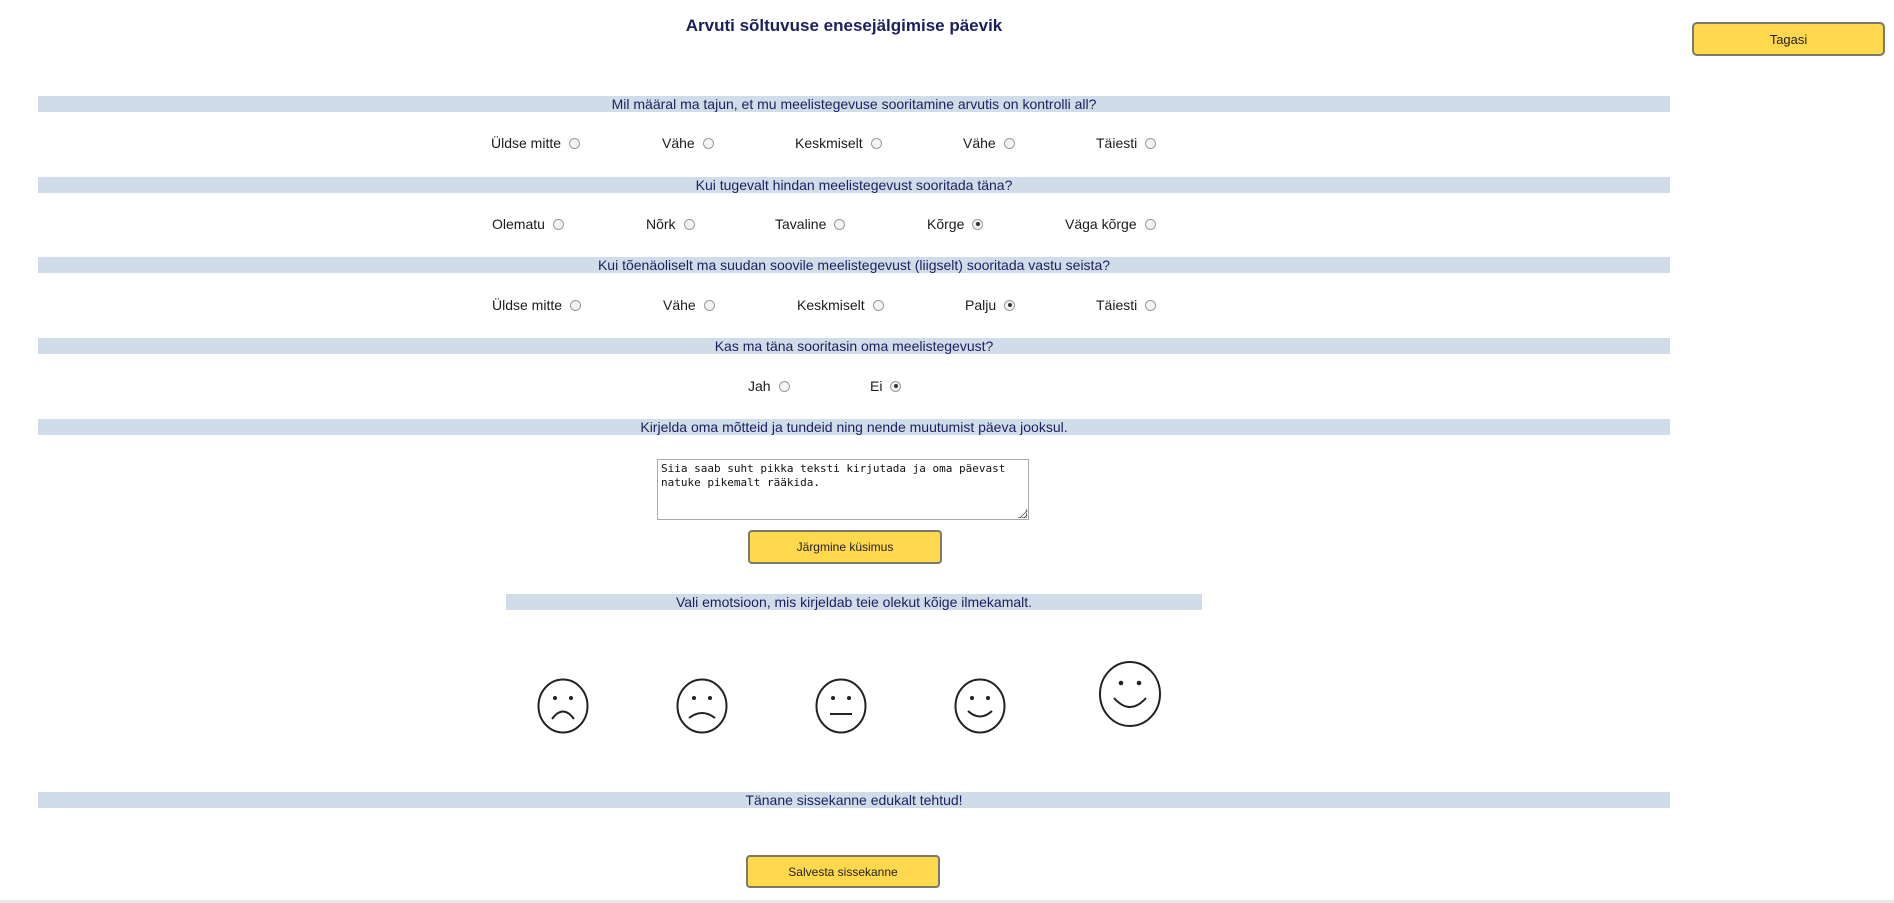 This screenshot has height=903, width=1894. I want to click on page-title: Arvuti sõltuvuse enesejälgimise päevik, so click(844, 25).